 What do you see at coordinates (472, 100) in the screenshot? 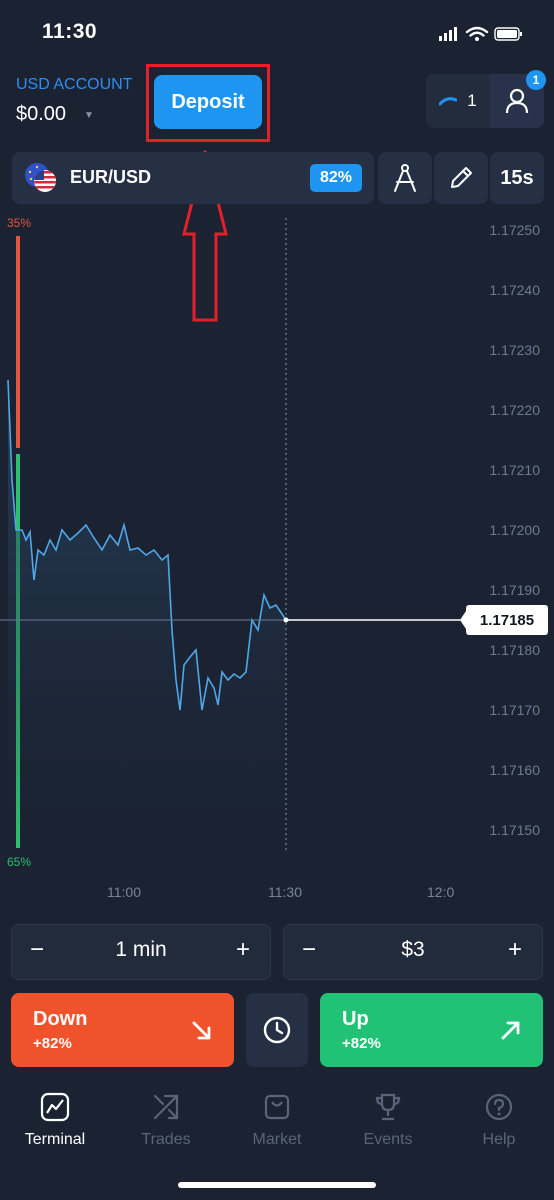
I see `charts-count: 1` at bounding box center [472, 100].